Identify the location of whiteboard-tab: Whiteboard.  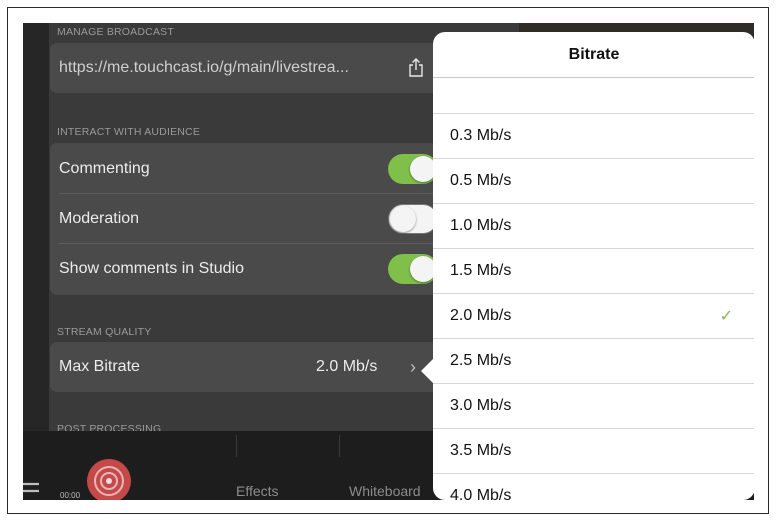
(385, 491).